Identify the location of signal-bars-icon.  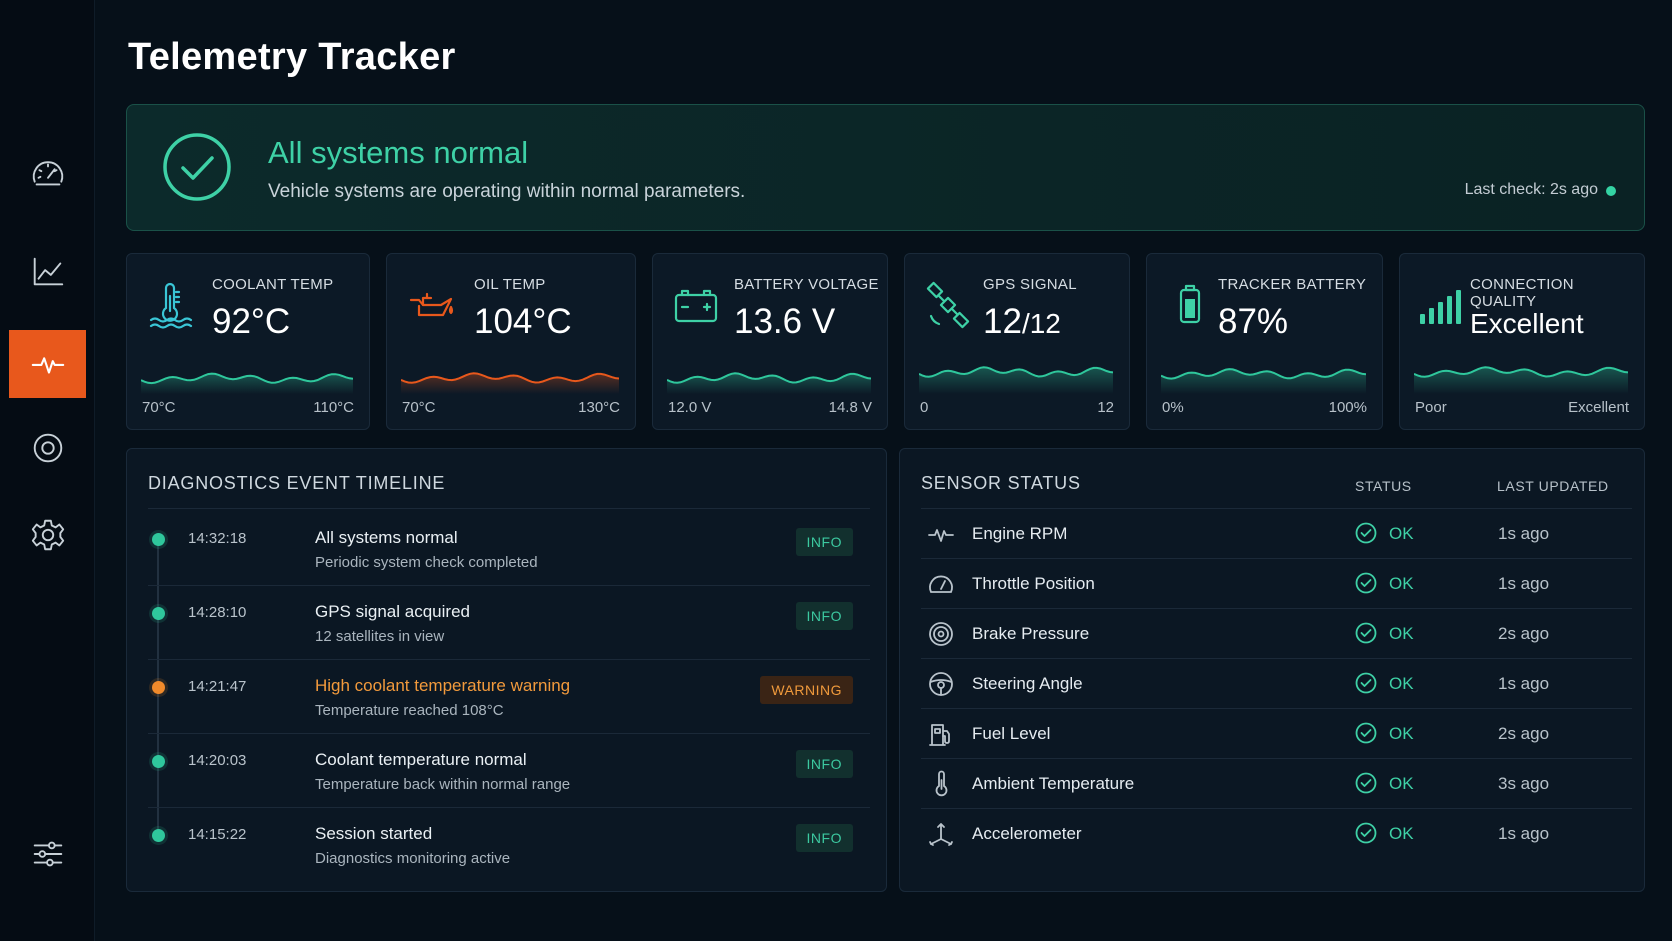
(1440, 307).